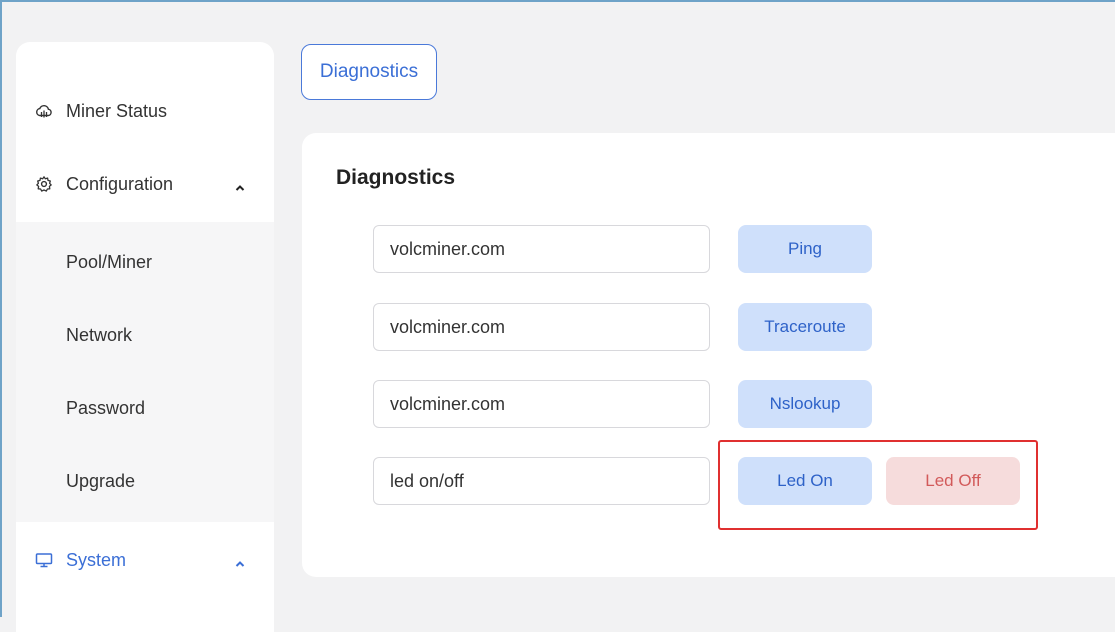  What do you see at coordinates (369, 72) in the screenshot?
I see `tab-diagnostics: Diagnostics` at bounding box center [369, 72].